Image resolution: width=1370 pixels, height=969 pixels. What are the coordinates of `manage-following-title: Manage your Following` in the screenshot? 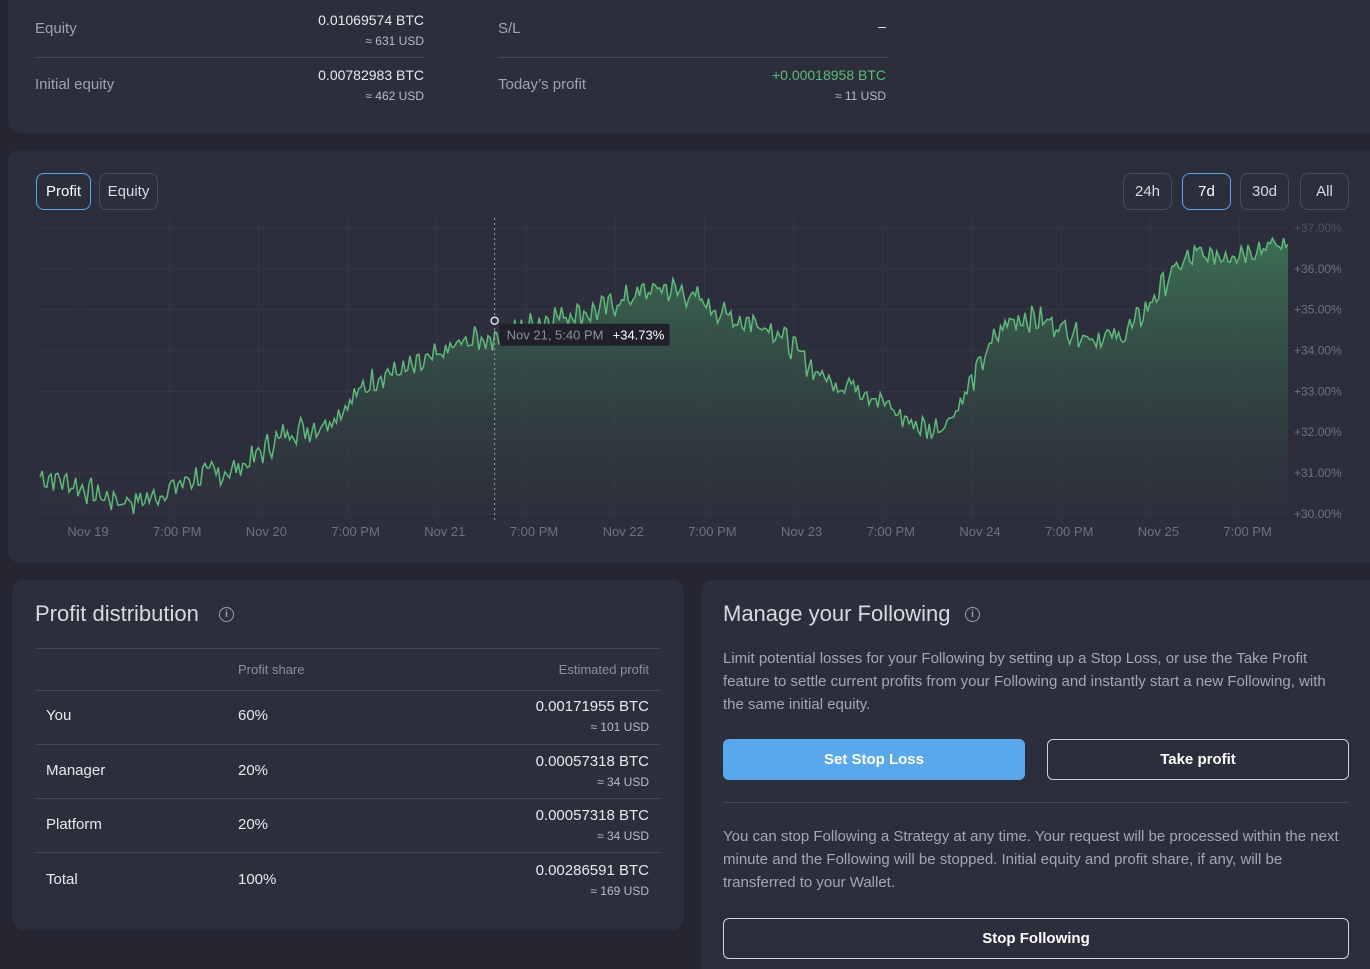 It's located at (837, 613).